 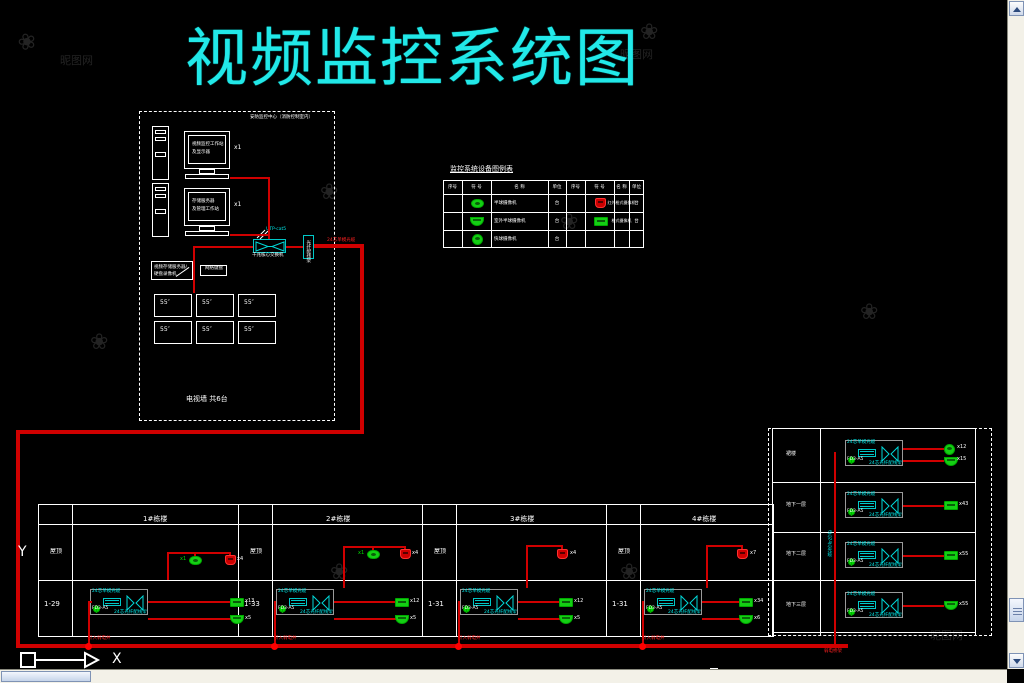 I want to click on link-odf-trunk, so click(x=339, y=246).